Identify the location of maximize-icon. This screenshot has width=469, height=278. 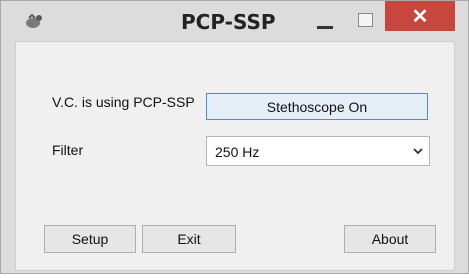
(365, 20).